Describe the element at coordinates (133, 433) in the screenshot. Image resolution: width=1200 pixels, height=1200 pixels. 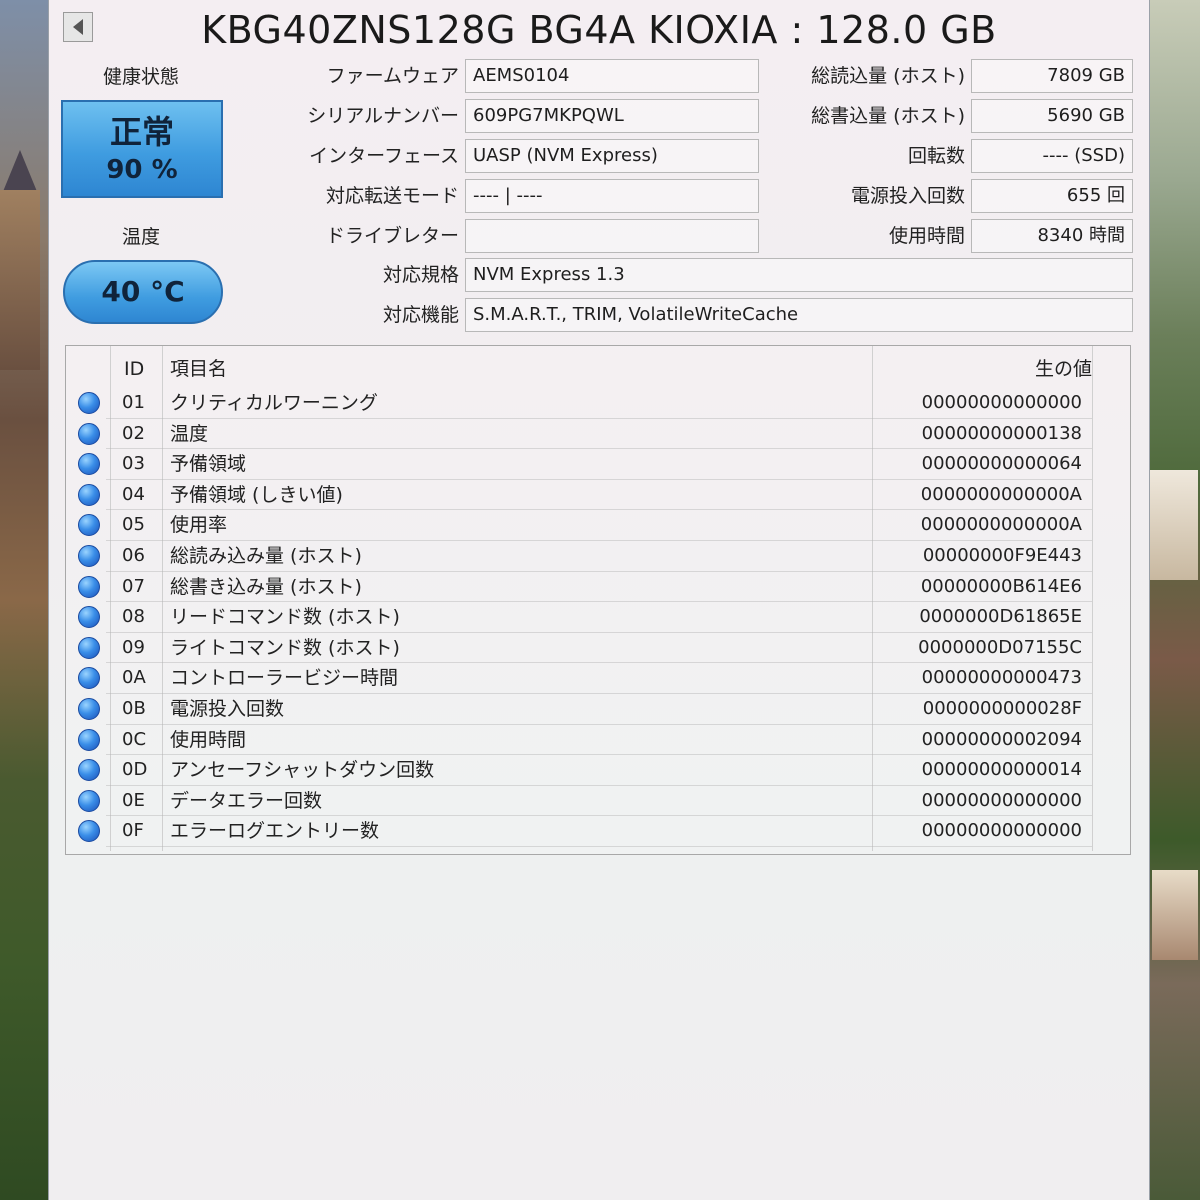
I see `row-id: 02` at that location.